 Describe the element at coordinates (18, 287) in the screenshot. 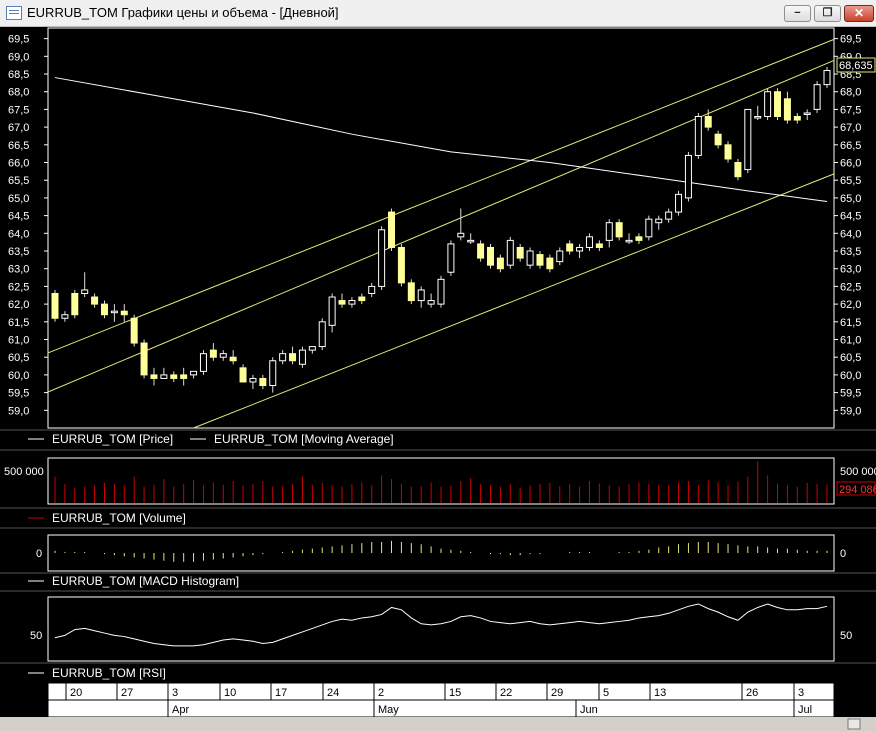

I see `price-tick-left: 62,5` at that location.